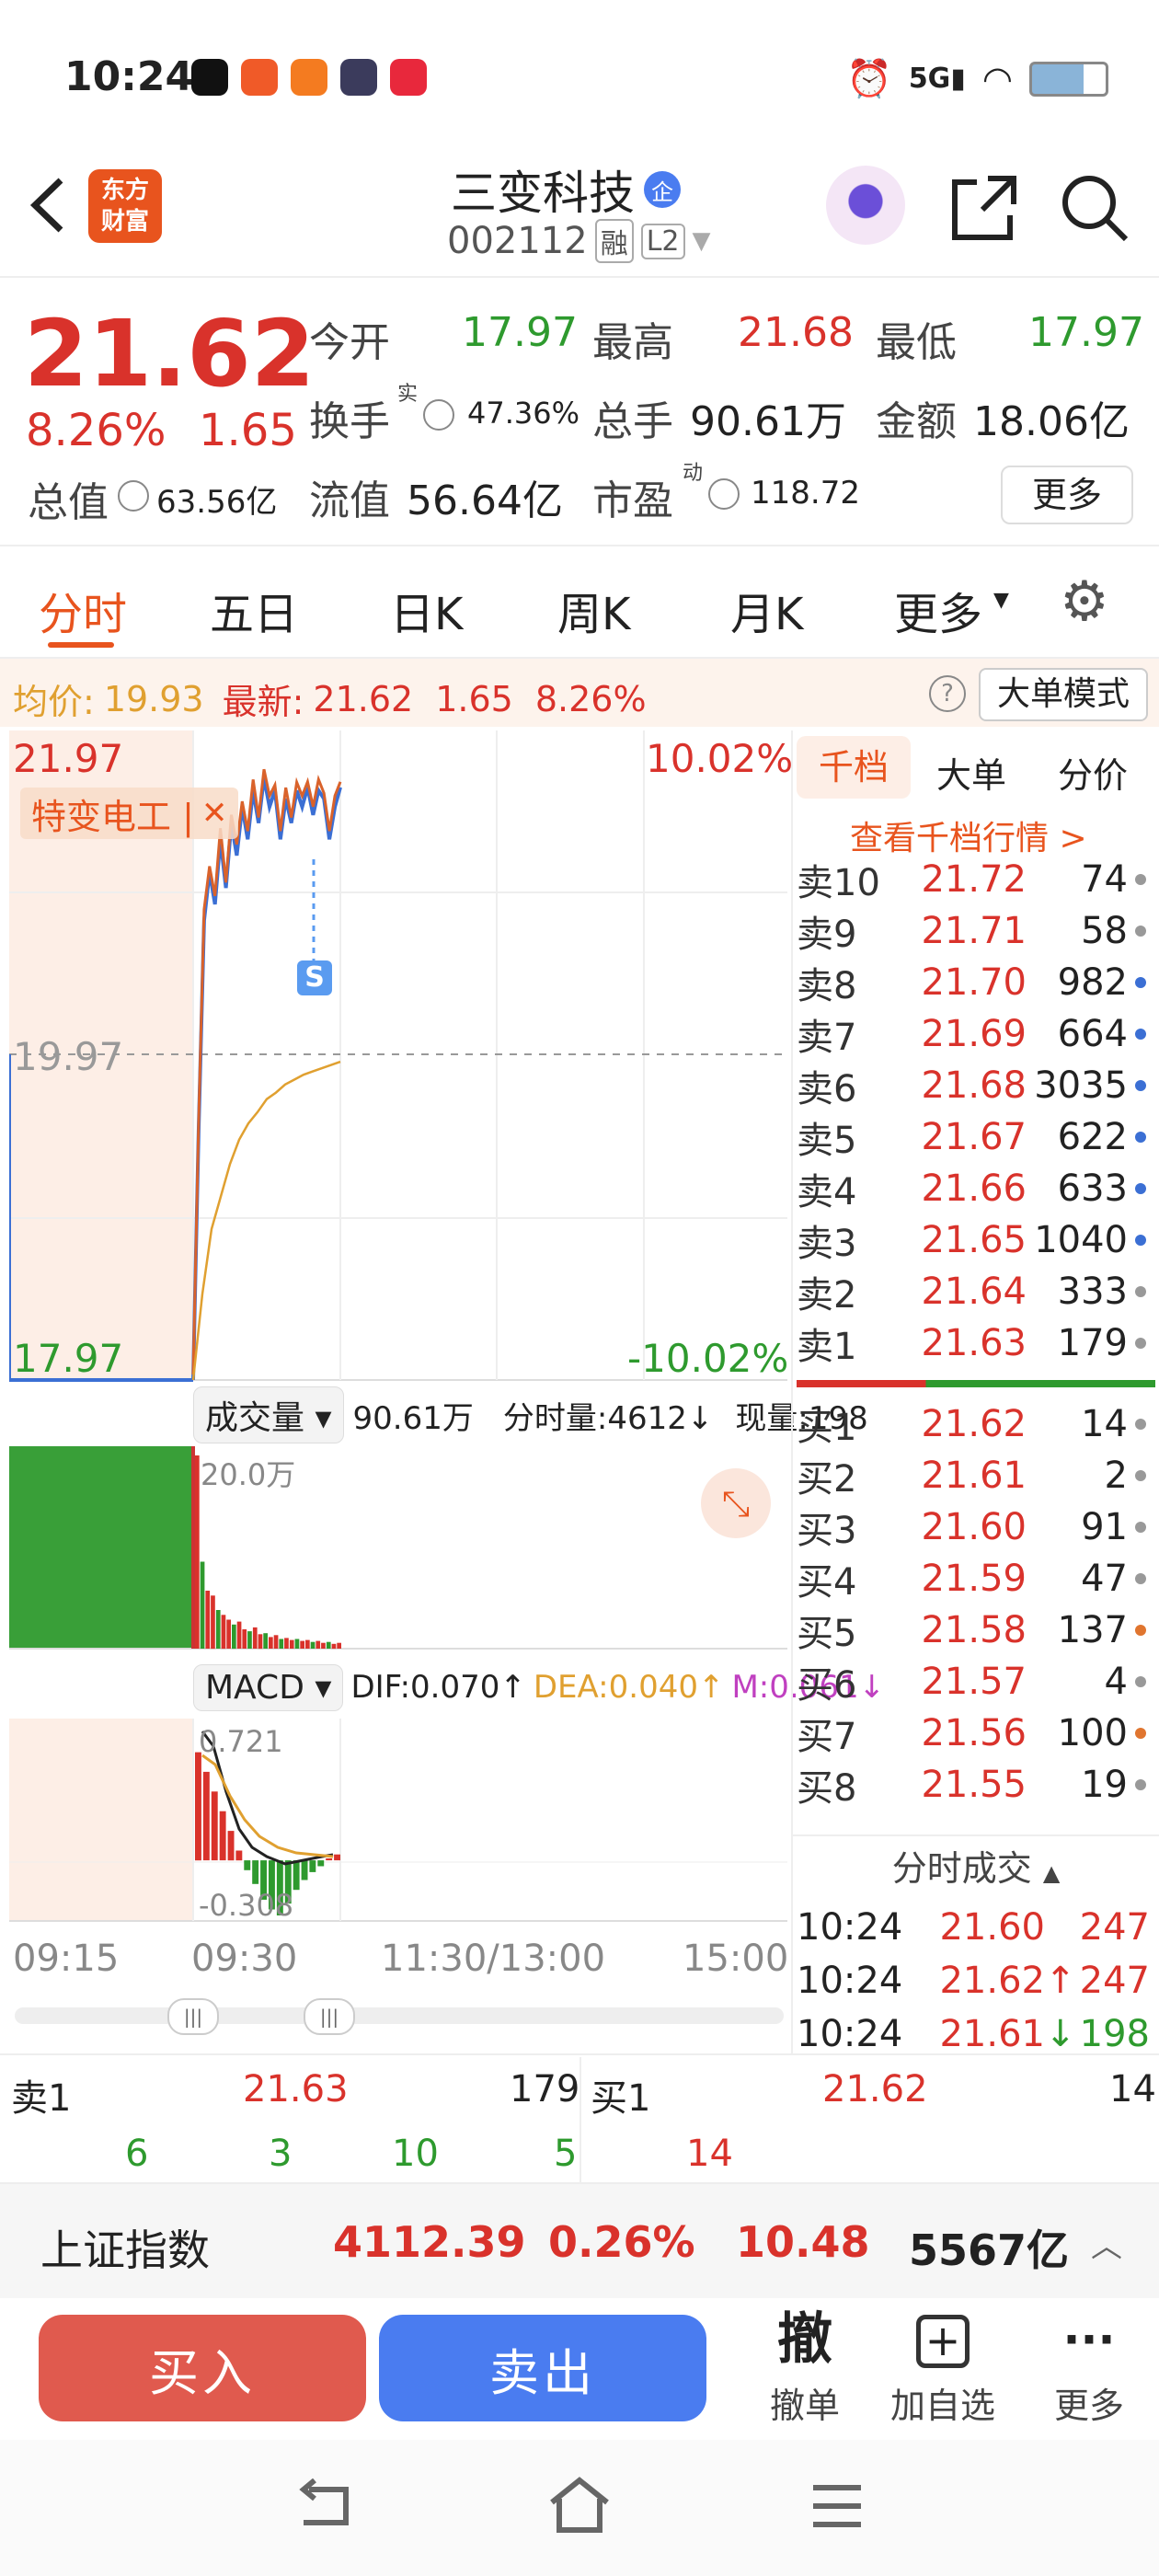 This screenshot has width=1159, height=2576. What do you see at coordinates (1092, 1292) in the screenshot?
I see `ask-volume: 333` at bounding box center [1092, 1292].